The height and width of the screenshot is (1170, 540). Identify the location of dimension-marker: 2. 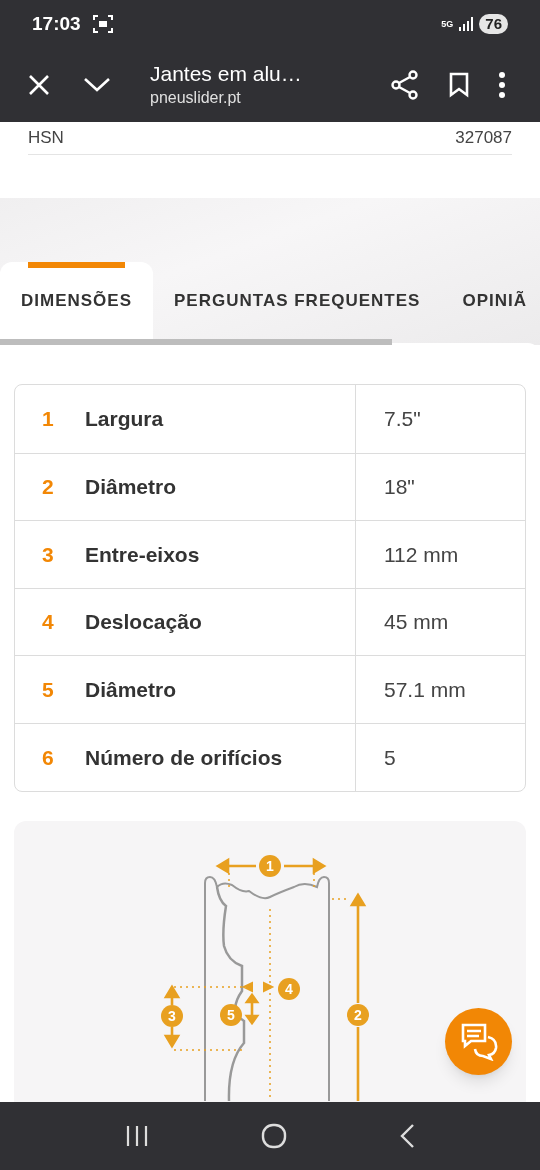
(358, 1014).